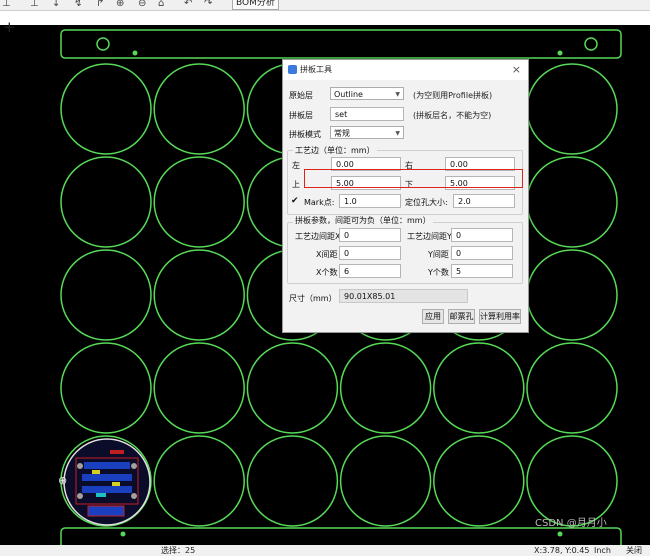  Describe the element at coordinates (348, 94) in the screenshot. I see `source-layer-value: Outline` at that location.